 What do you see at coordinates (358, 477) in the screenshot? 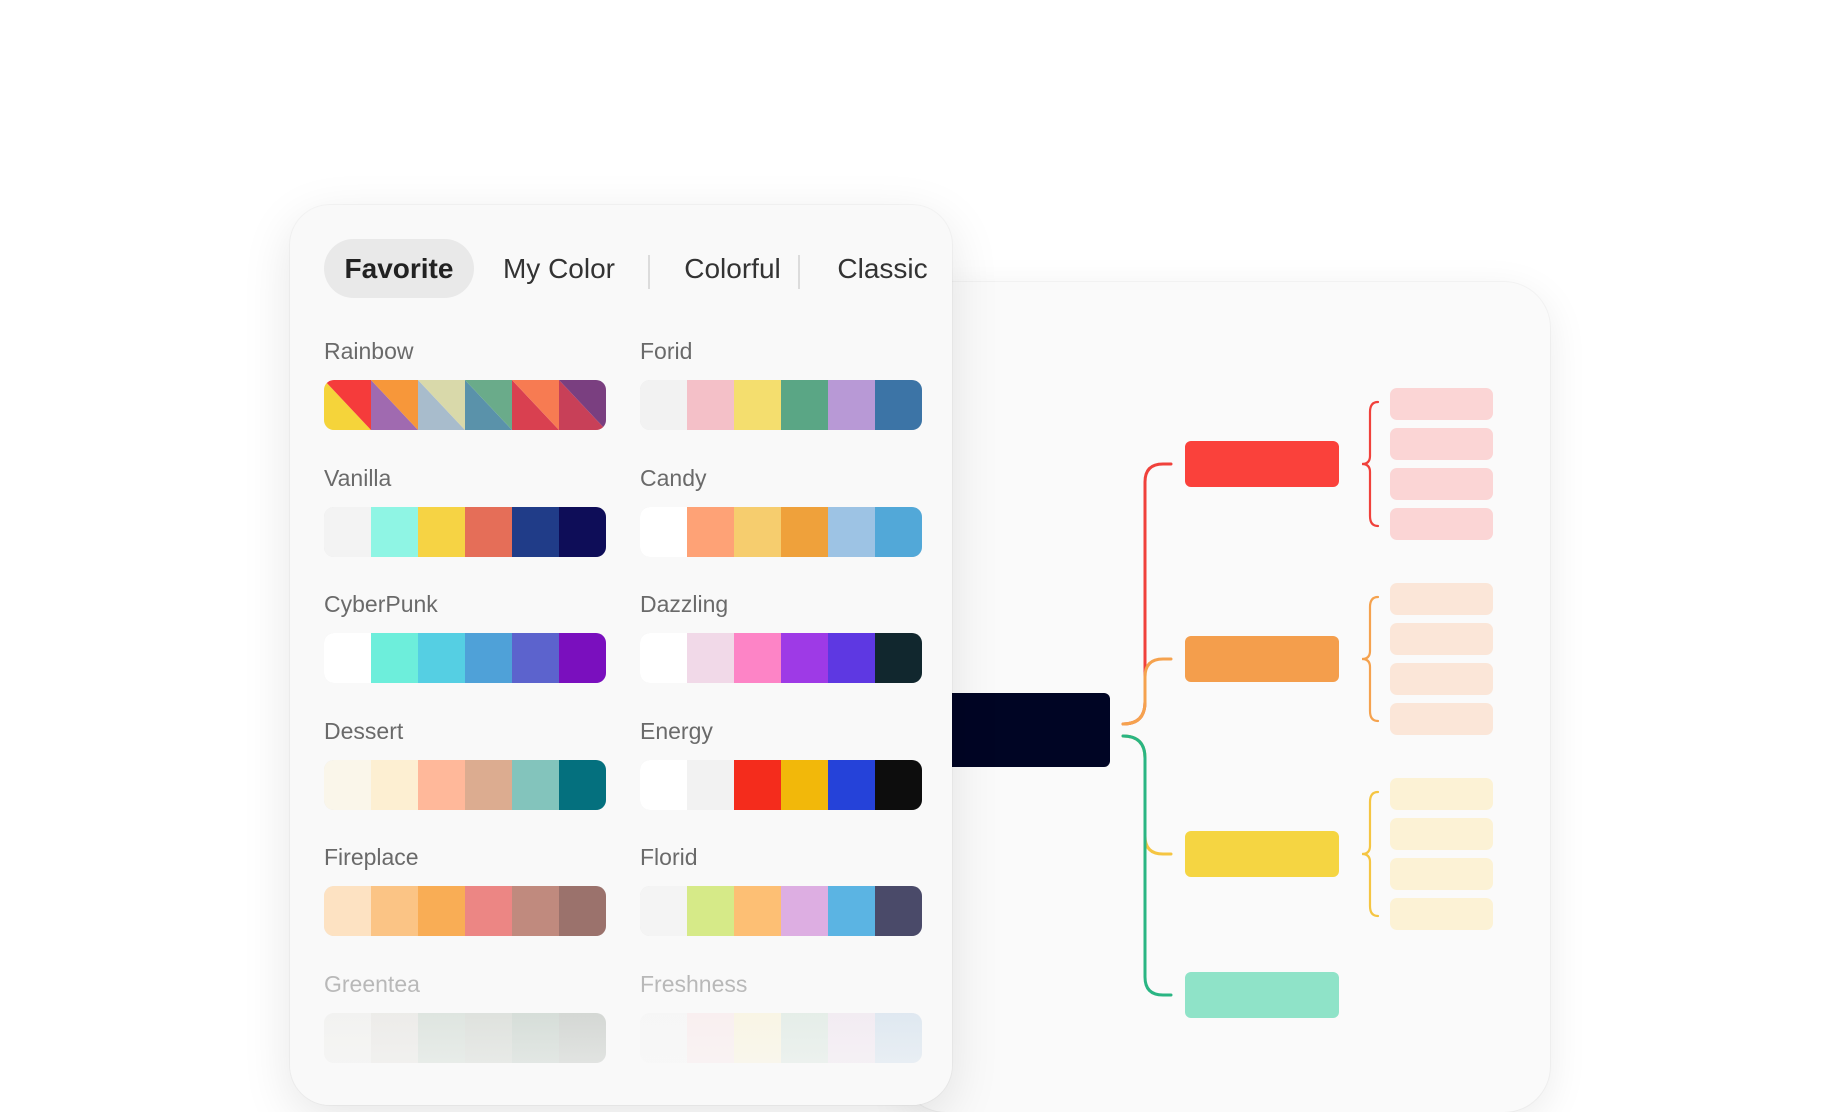
I see `theme-name: Vanilla` at bounding box center [358, 477].